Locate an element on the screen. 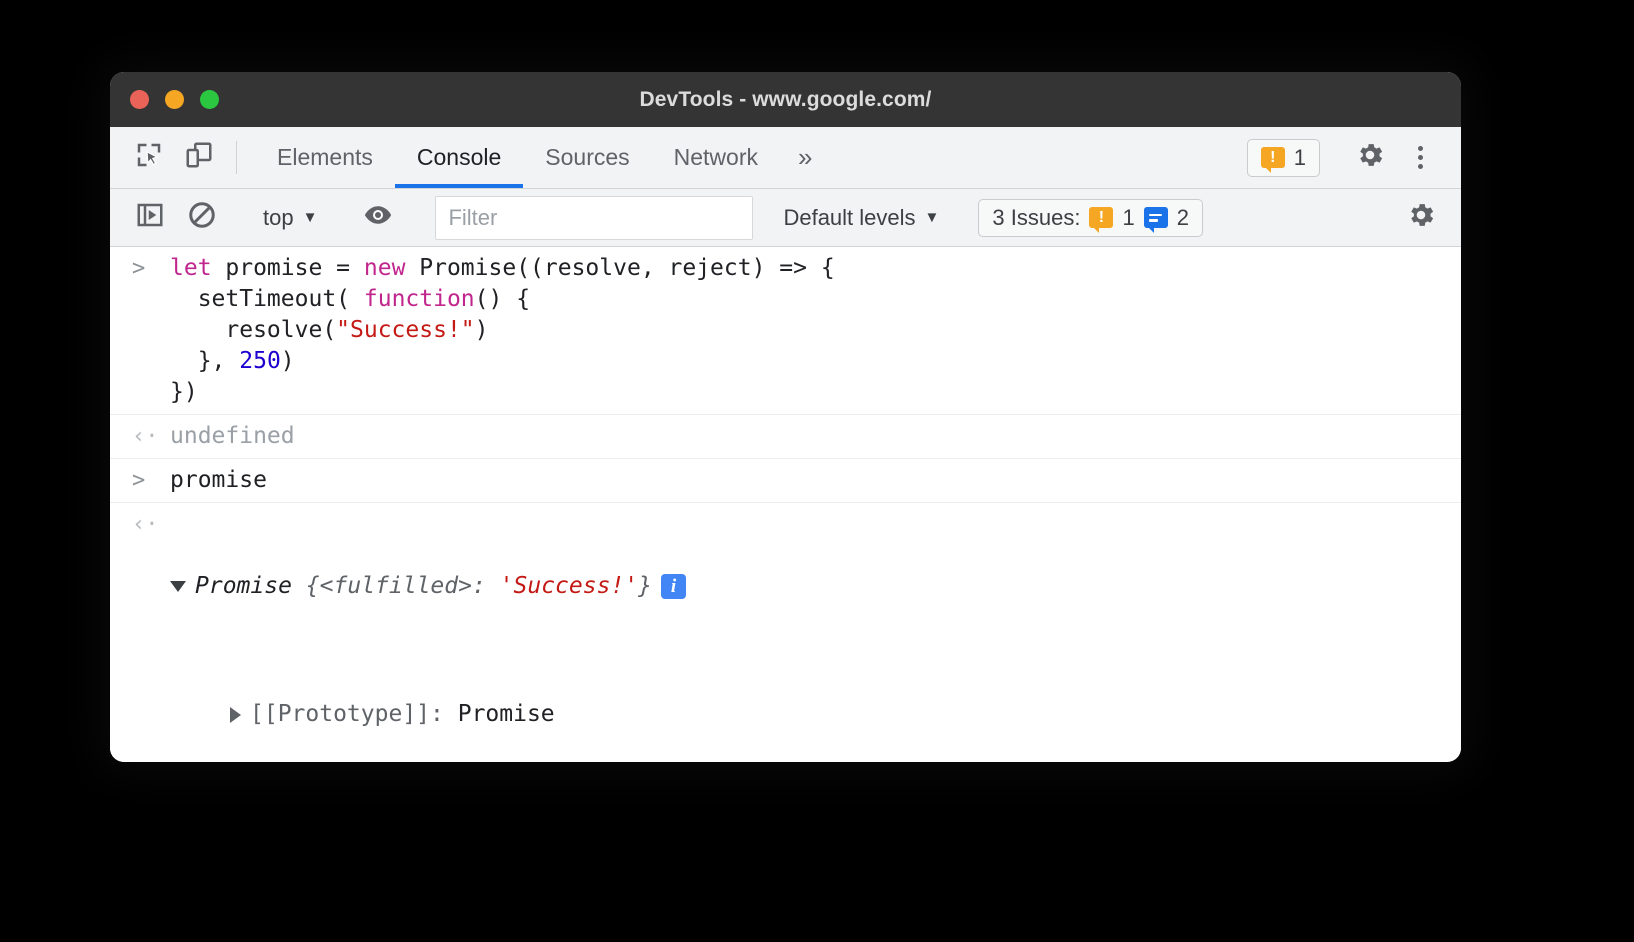 This screenshot has height=942, width=1634. window-title: DevTools - www.google.com/ is located at coordinates (785, 99).